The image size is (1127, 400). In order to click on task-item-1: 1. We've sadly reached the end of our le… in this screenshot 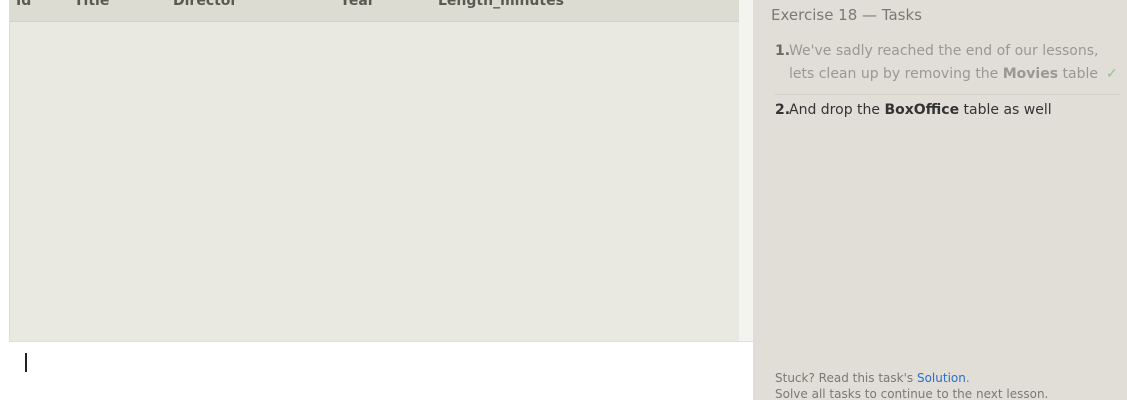, I will do `click(947, 67)`.